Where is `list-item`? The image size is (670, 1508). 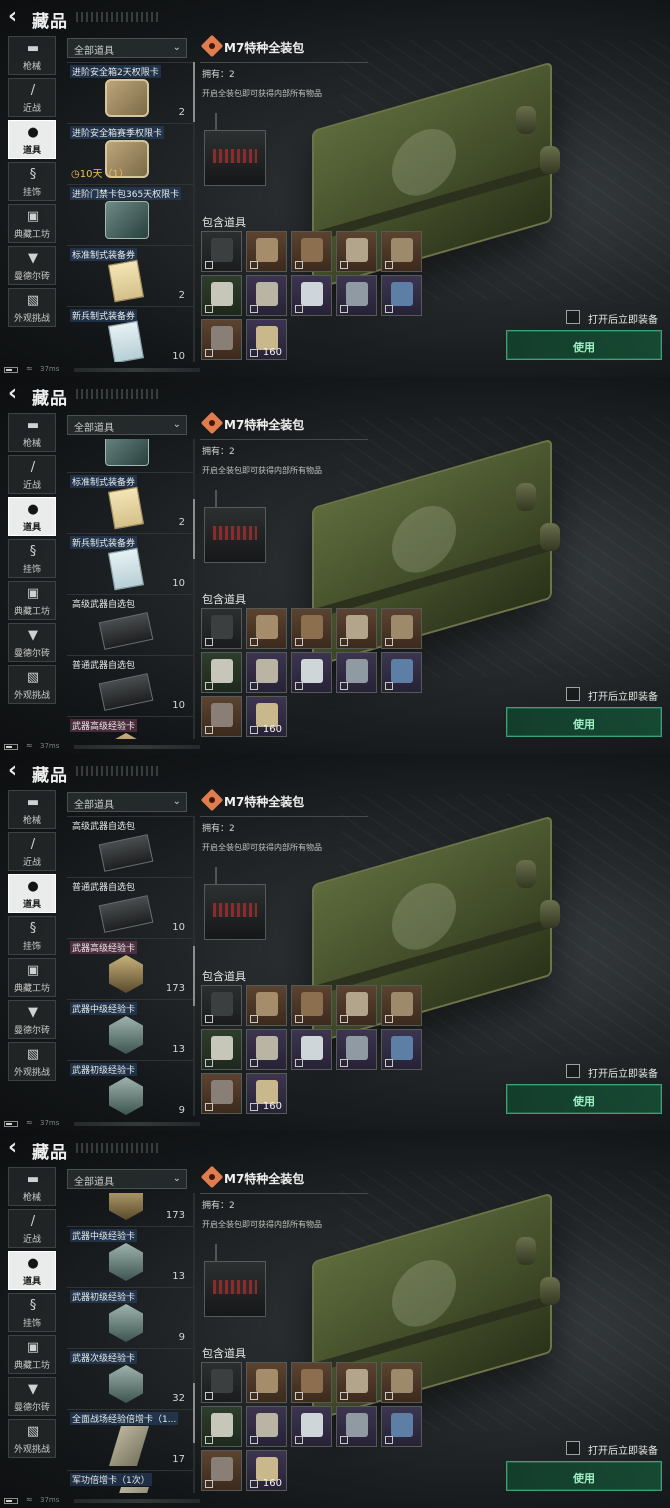 list-item is located at coordinates (130, 455).